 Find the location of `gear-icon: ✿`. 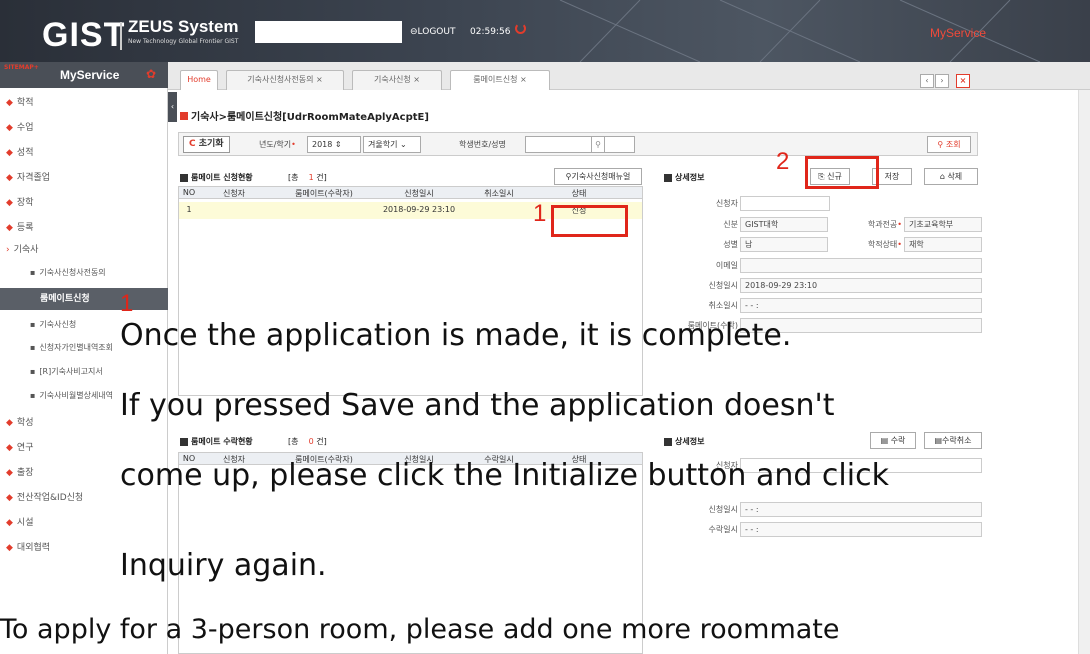

gear-icon: ✿ is located at coordinates (151, 74).